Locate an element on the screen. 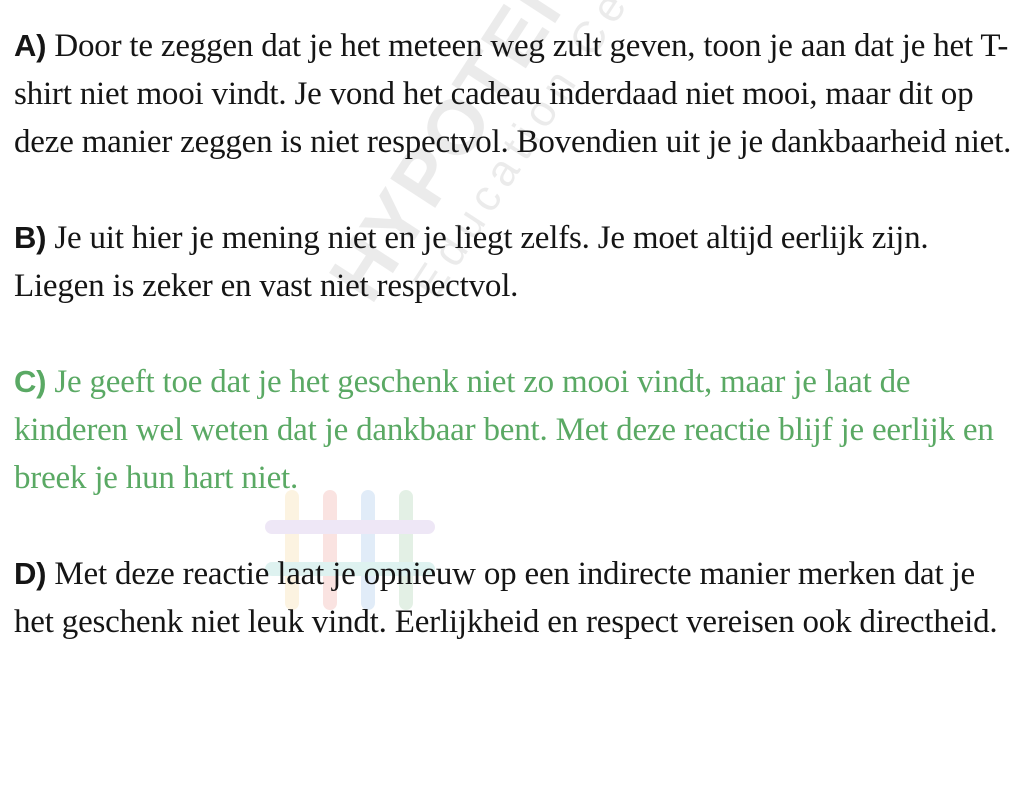 This screenshot has height=802, width=1030. answer-b-letter: B) is located at coordinates (30, 237).